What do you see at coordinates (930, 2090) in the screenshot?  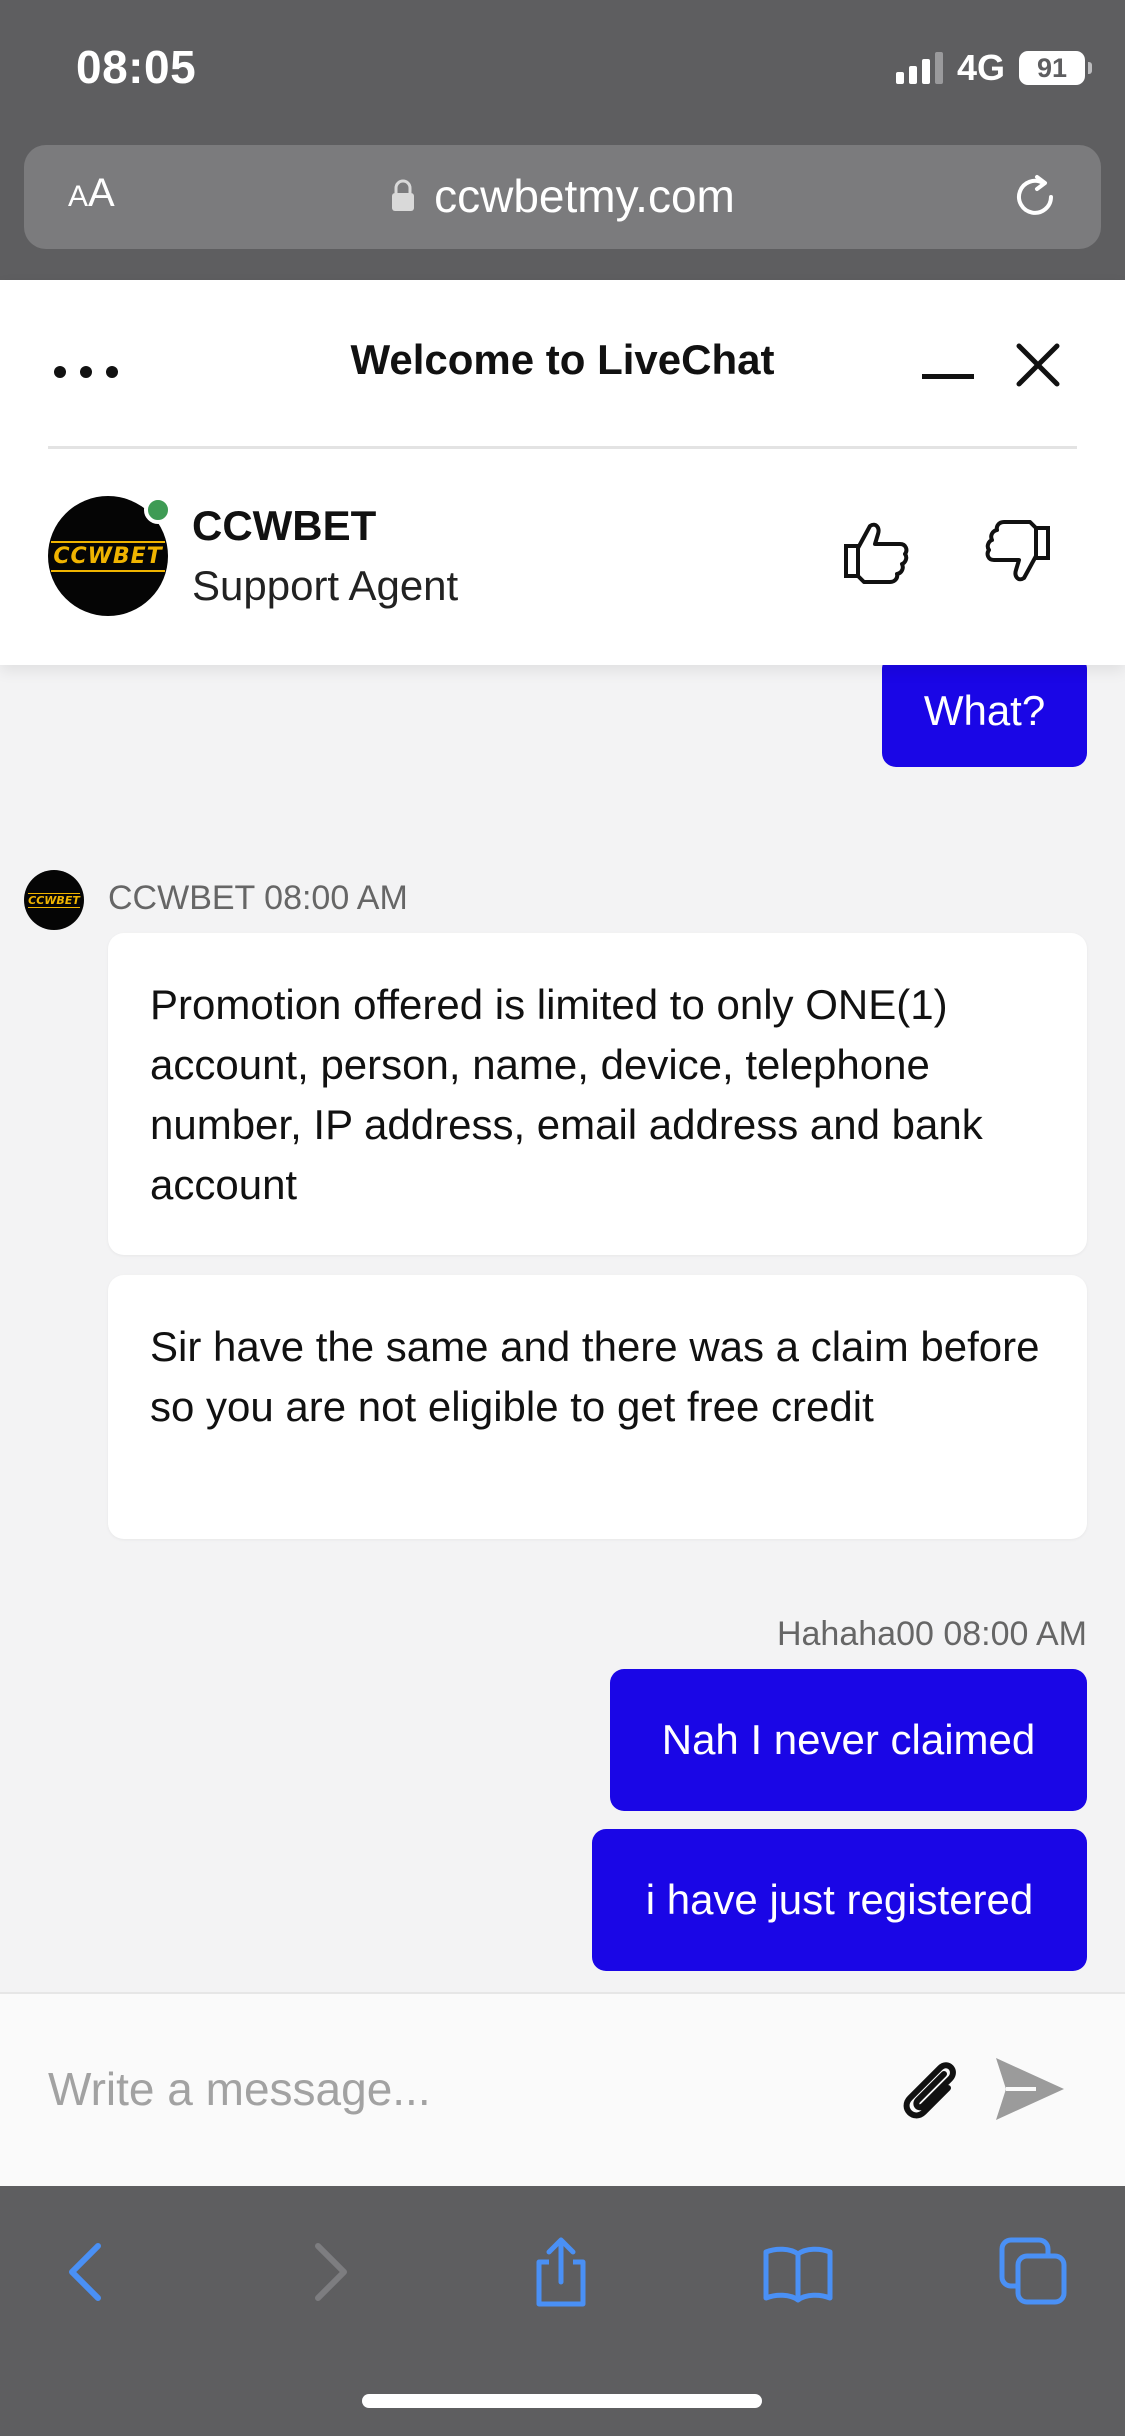 I see `attach-icon` at bounding box center [930, 2090].